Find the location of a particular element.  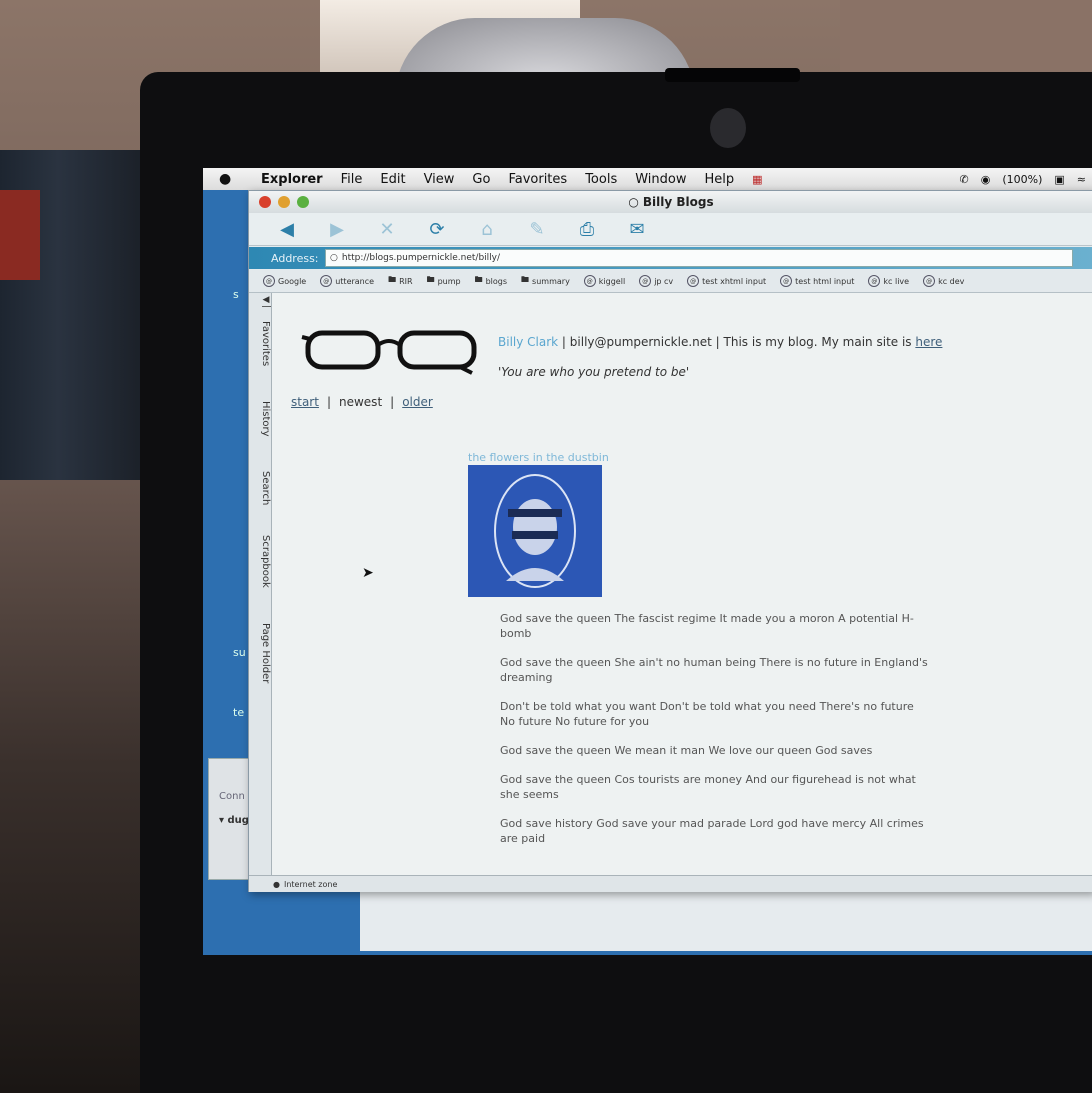

favorite-label: blogs is located at coordinates (496, 281).